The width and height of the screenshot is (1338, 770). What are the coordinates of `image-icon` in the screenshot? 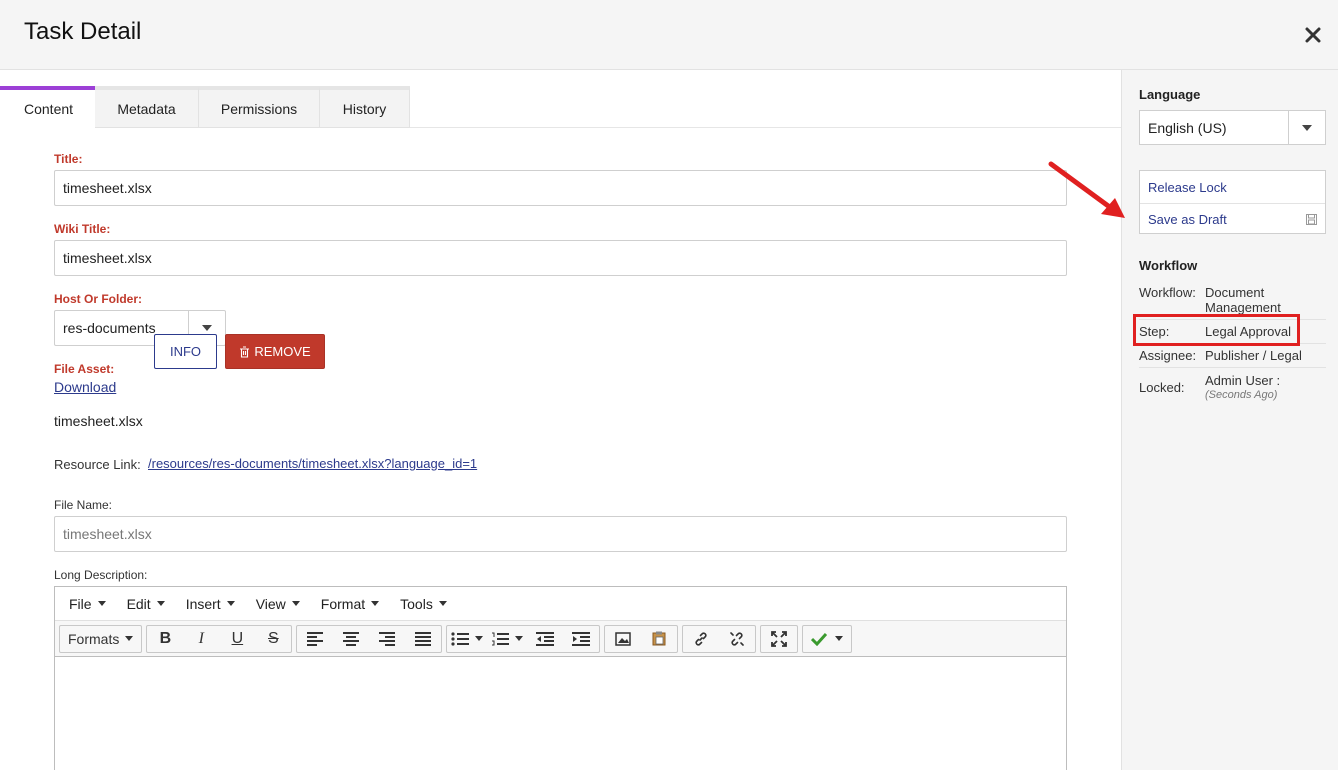 It's located at (623, 638).